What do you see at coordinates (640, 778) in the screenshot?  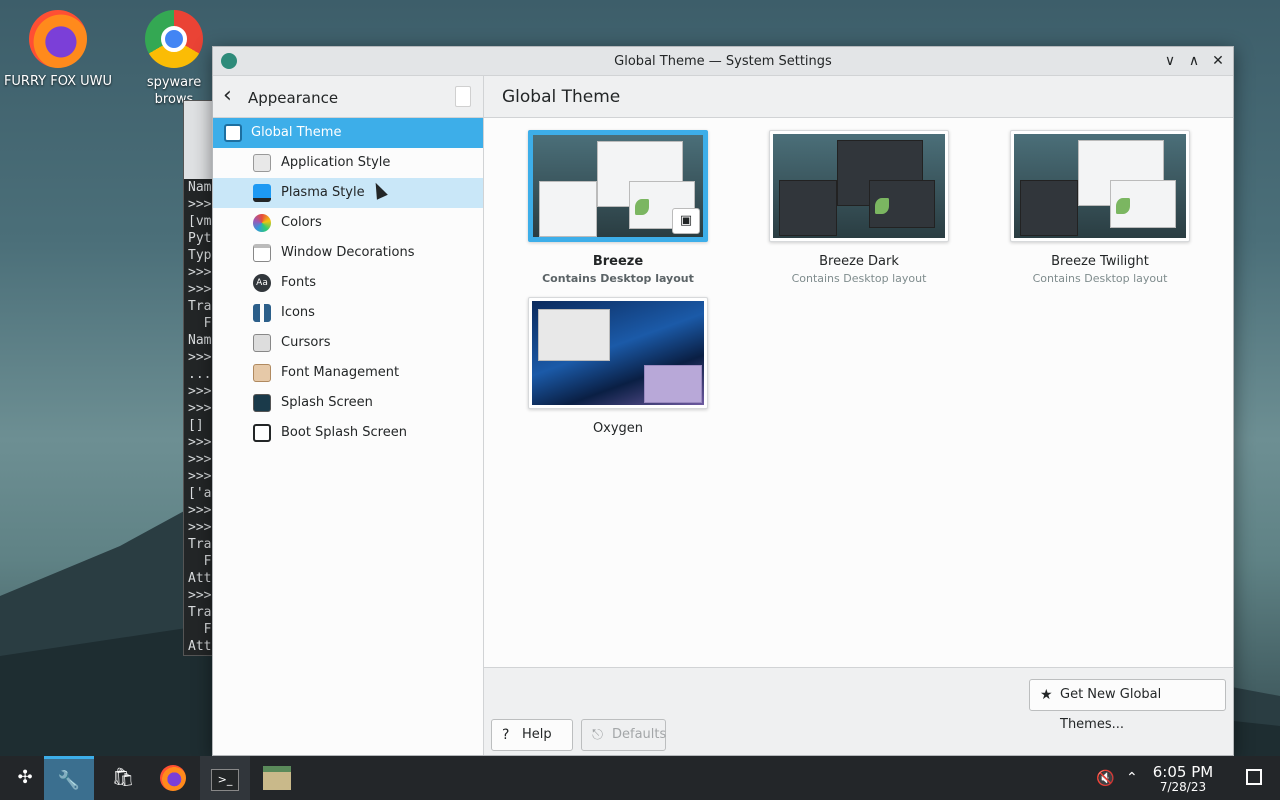 I see `taskbar: ✣ 🔧 🛍 >_ 🔇 ⌃ 6:05 PM 7/28/23` at bounding box center [640, 778].